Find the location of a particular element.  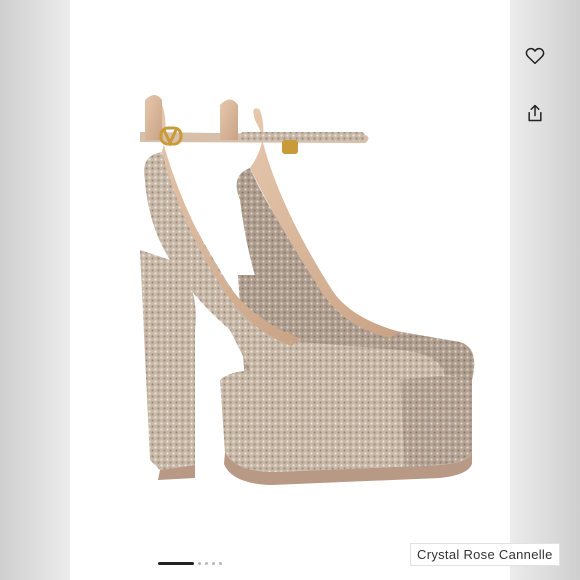

heart-icon is located at coordinates (535, 56).